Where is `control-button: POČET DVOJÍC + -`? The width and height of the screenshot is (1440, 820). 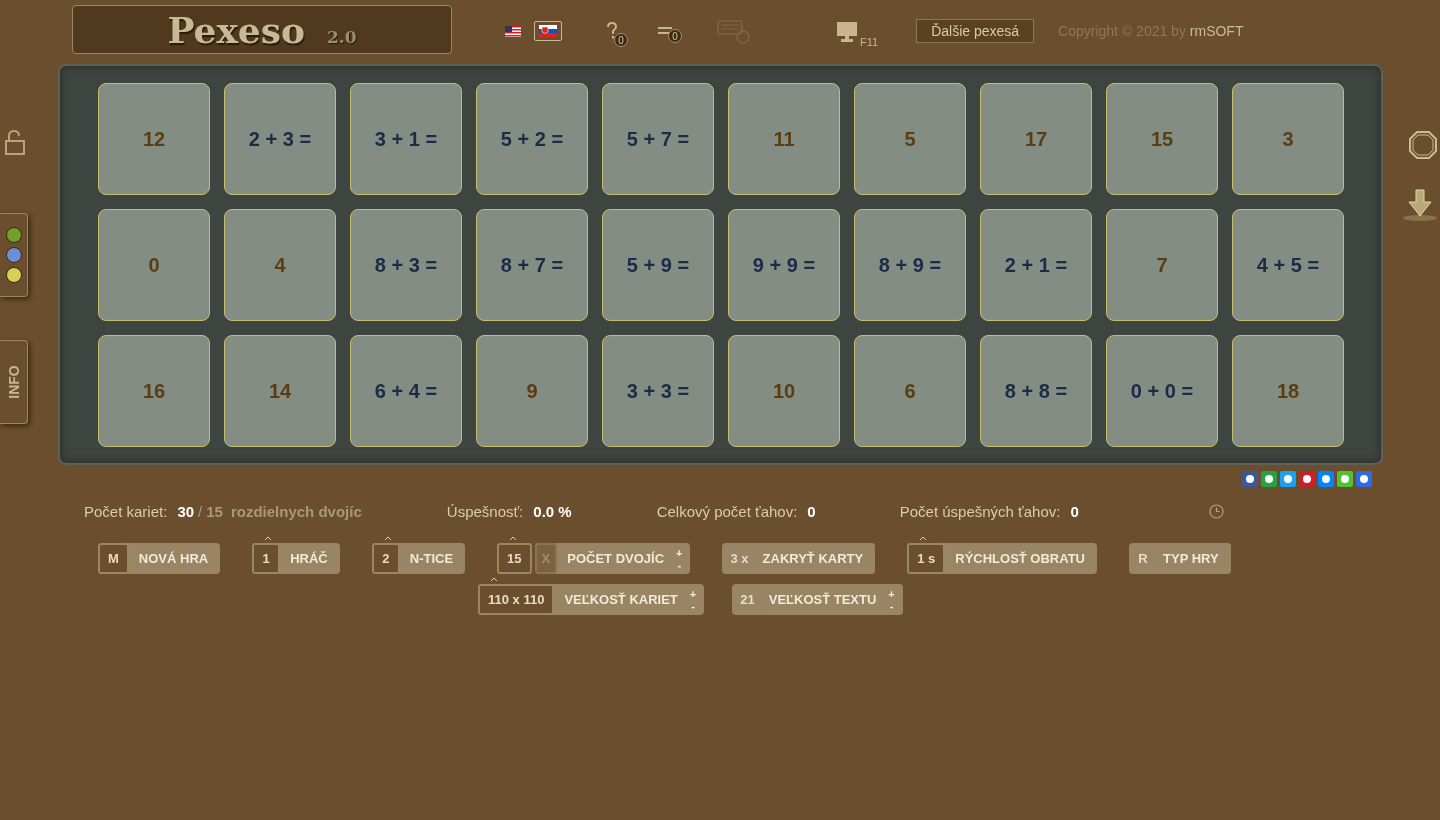
control-button: POČET DVOJÍC + - is located at coordinates (623, 558).